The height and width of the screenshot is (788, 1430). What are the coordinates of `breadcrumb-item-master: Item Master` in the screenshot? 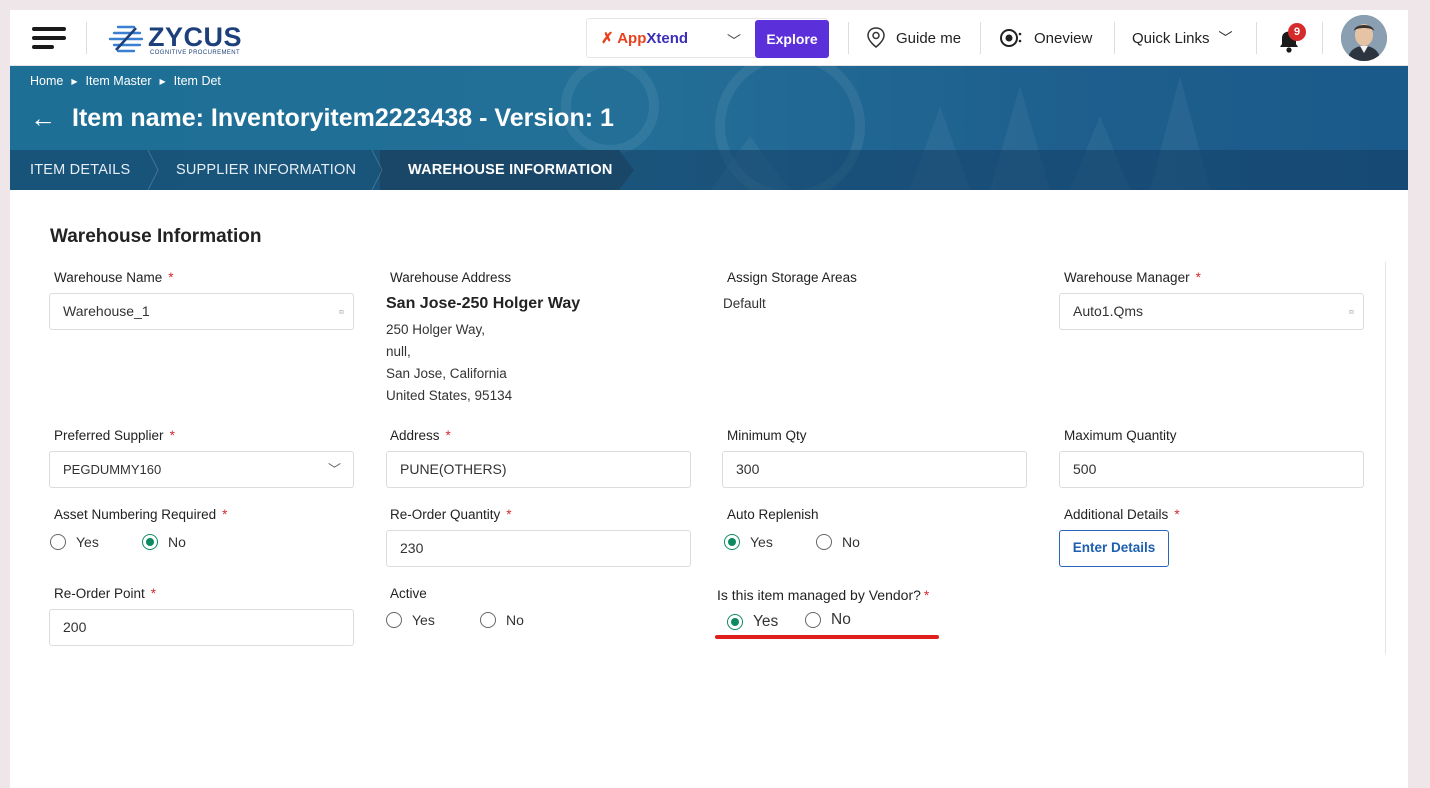 It's located at (119, 81).